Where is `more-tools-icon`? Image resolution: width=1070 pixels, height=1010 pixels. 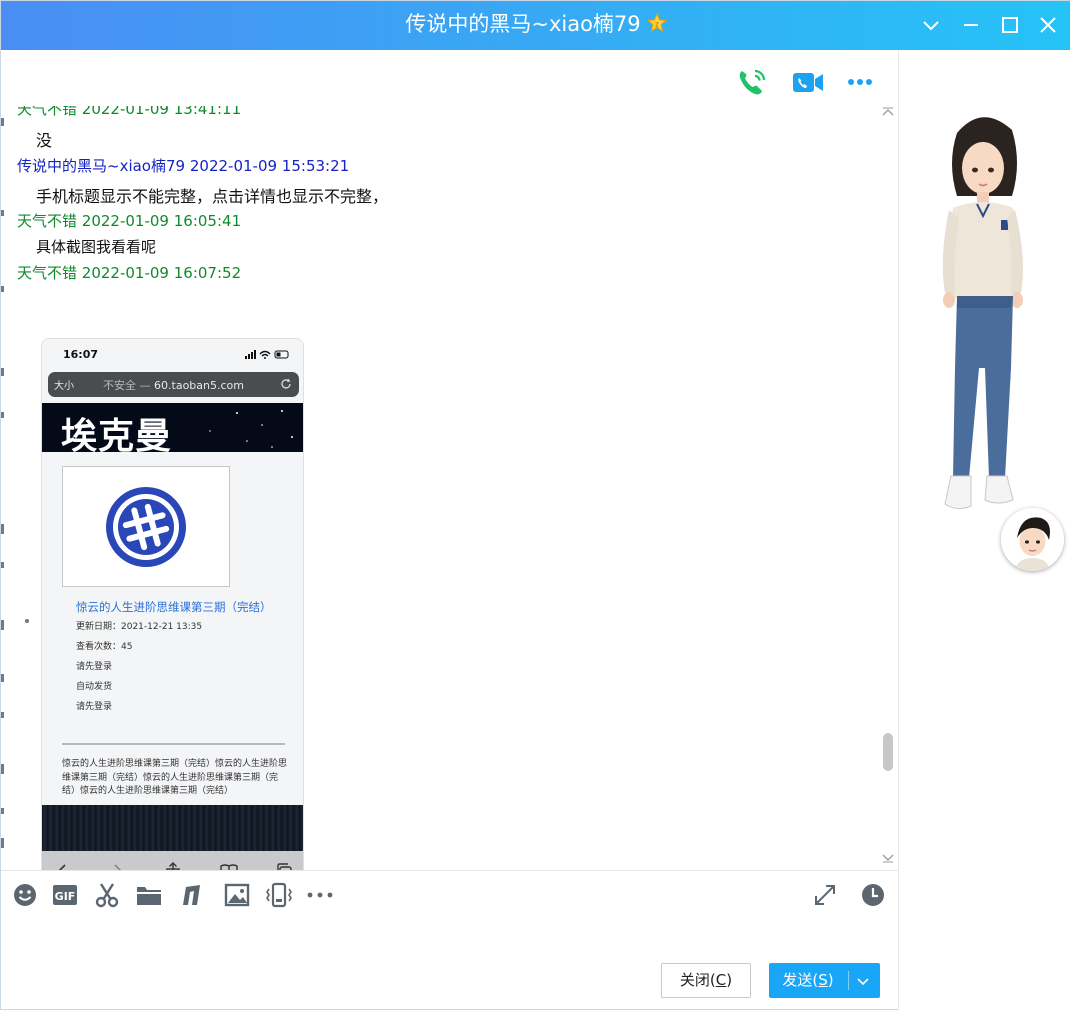 more-tools-icon is located at coordinates (320, 895).